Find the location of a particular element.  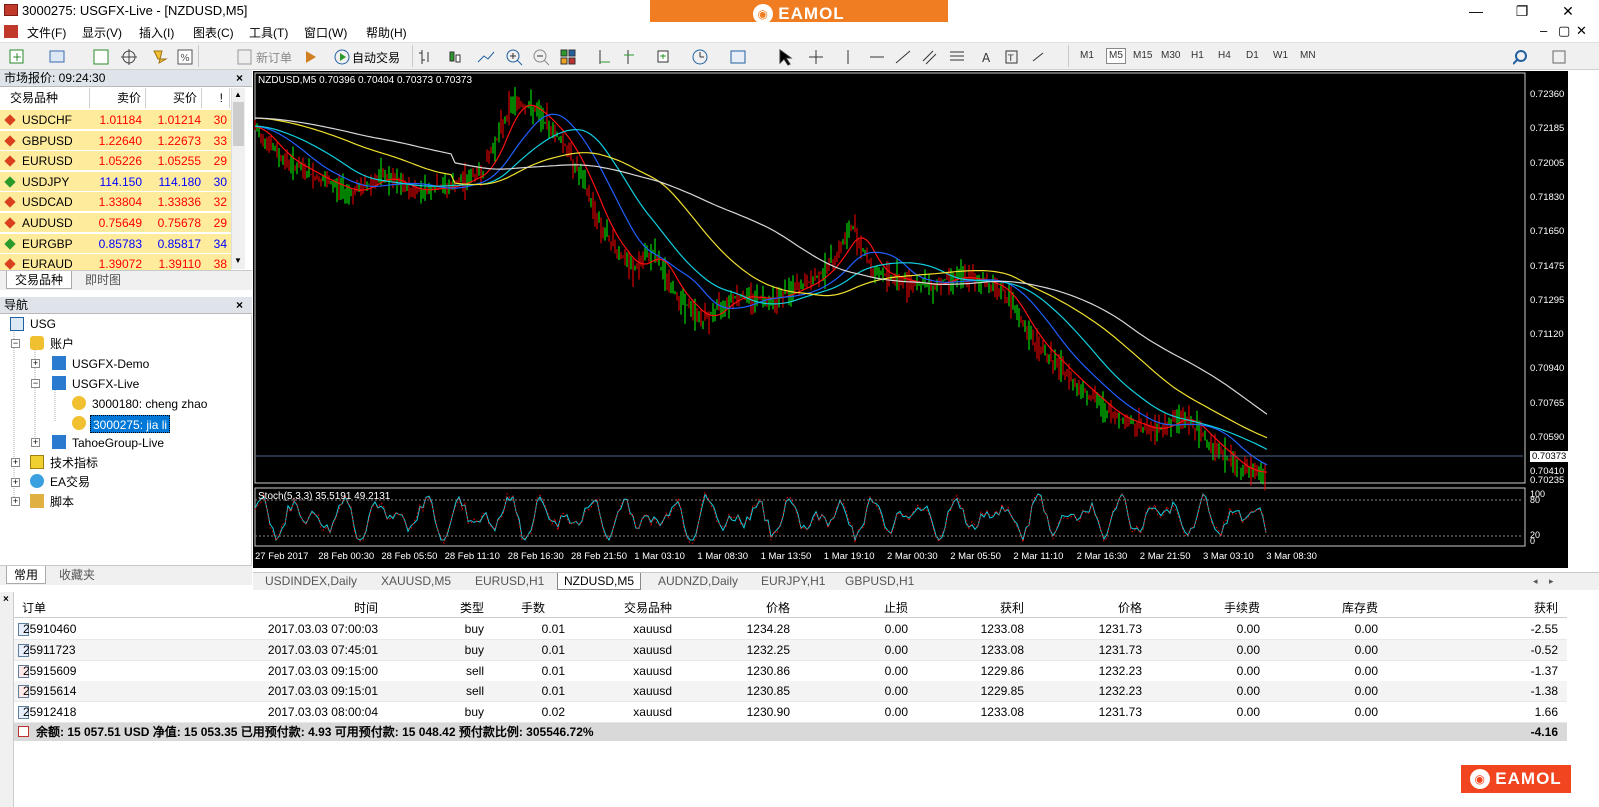

market-watch-row: EURAUD 1.39072 1.39110 38 is located at coordinates (115, 262).